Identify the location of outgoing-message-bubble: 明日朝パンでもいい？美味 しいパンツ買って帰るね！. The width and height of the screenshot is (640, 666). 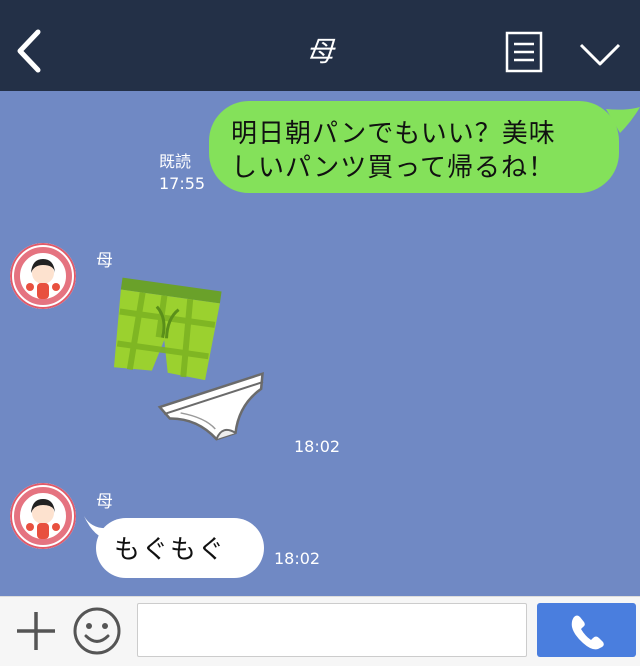
(414, 147).